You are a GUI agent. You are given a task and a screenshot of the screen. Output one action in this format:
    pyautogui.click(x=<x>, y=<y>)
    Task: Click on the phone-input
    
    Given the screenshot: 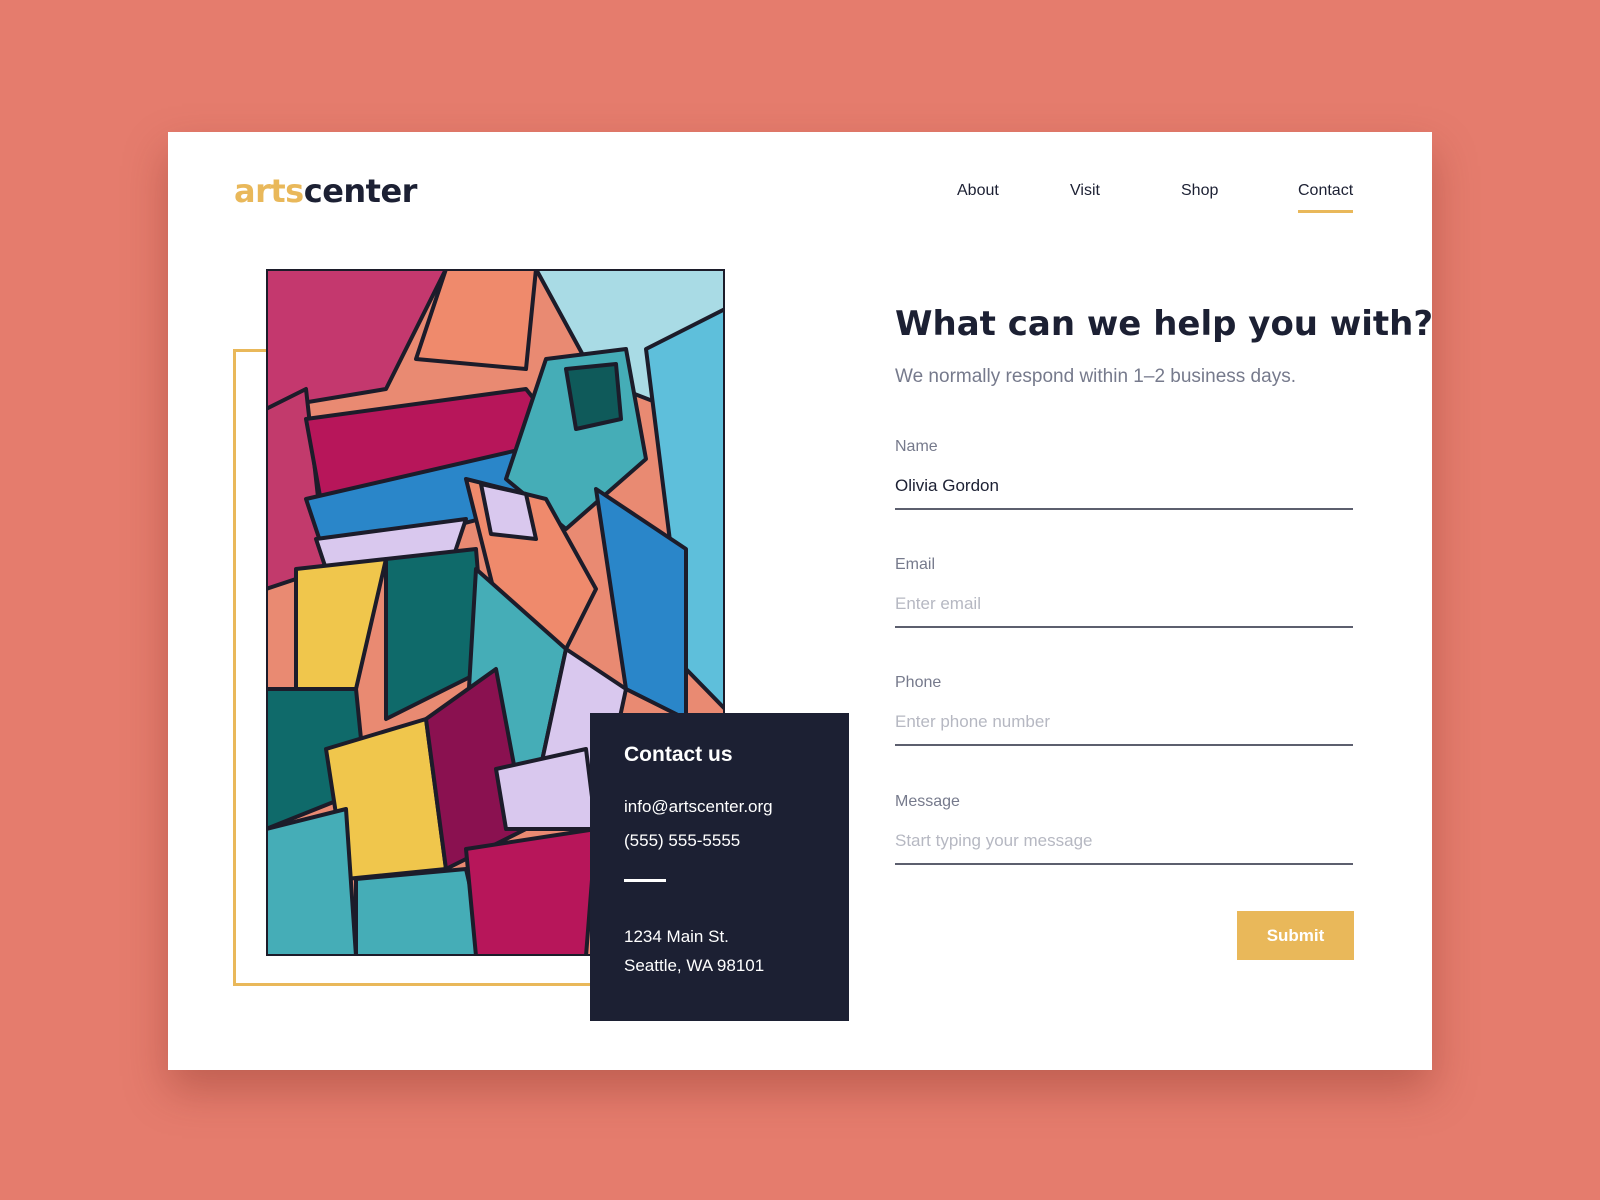 What is the action you would take?
    pyautogui.click(x=1124, y=729)
    